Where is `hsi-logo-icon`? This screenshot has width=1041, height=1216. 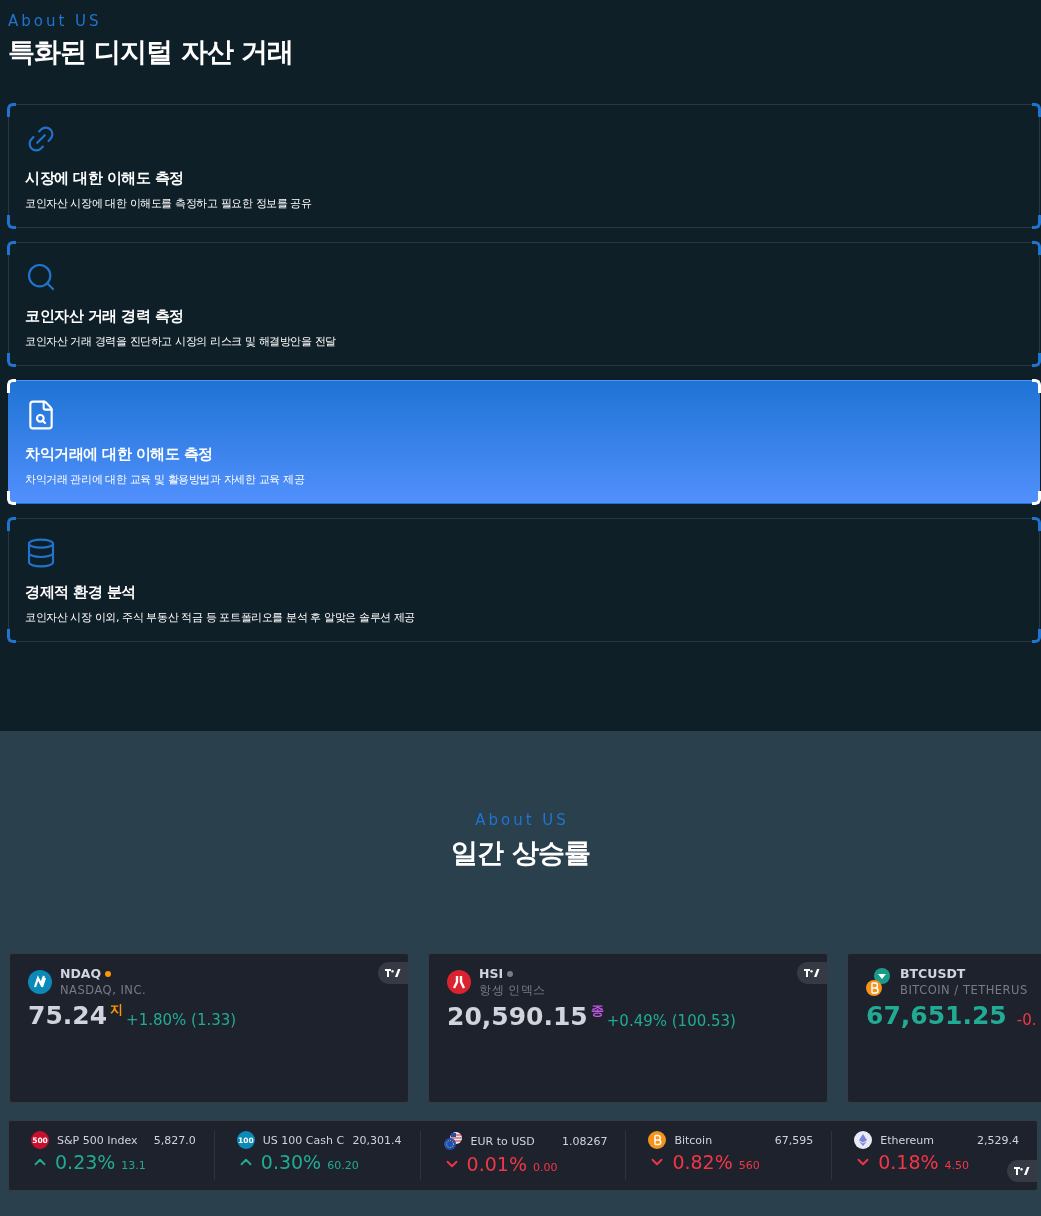
hsi-logo-icon is located at coordinates (459, 982).